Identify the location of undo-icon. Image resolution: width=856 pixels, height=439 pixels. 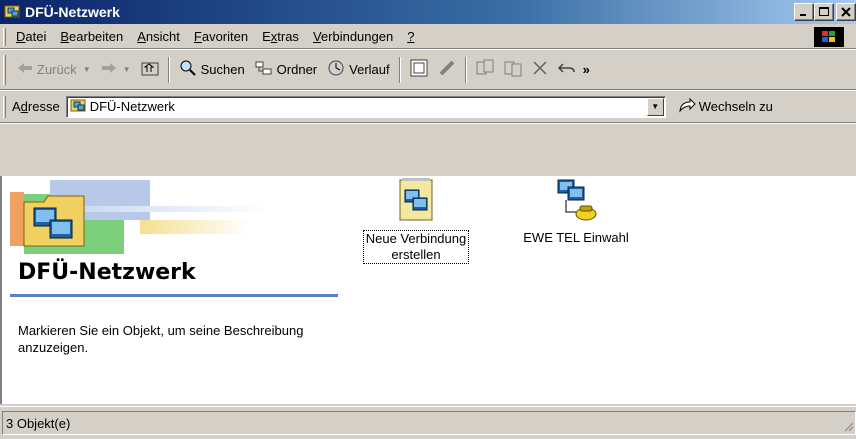
(566, 69).